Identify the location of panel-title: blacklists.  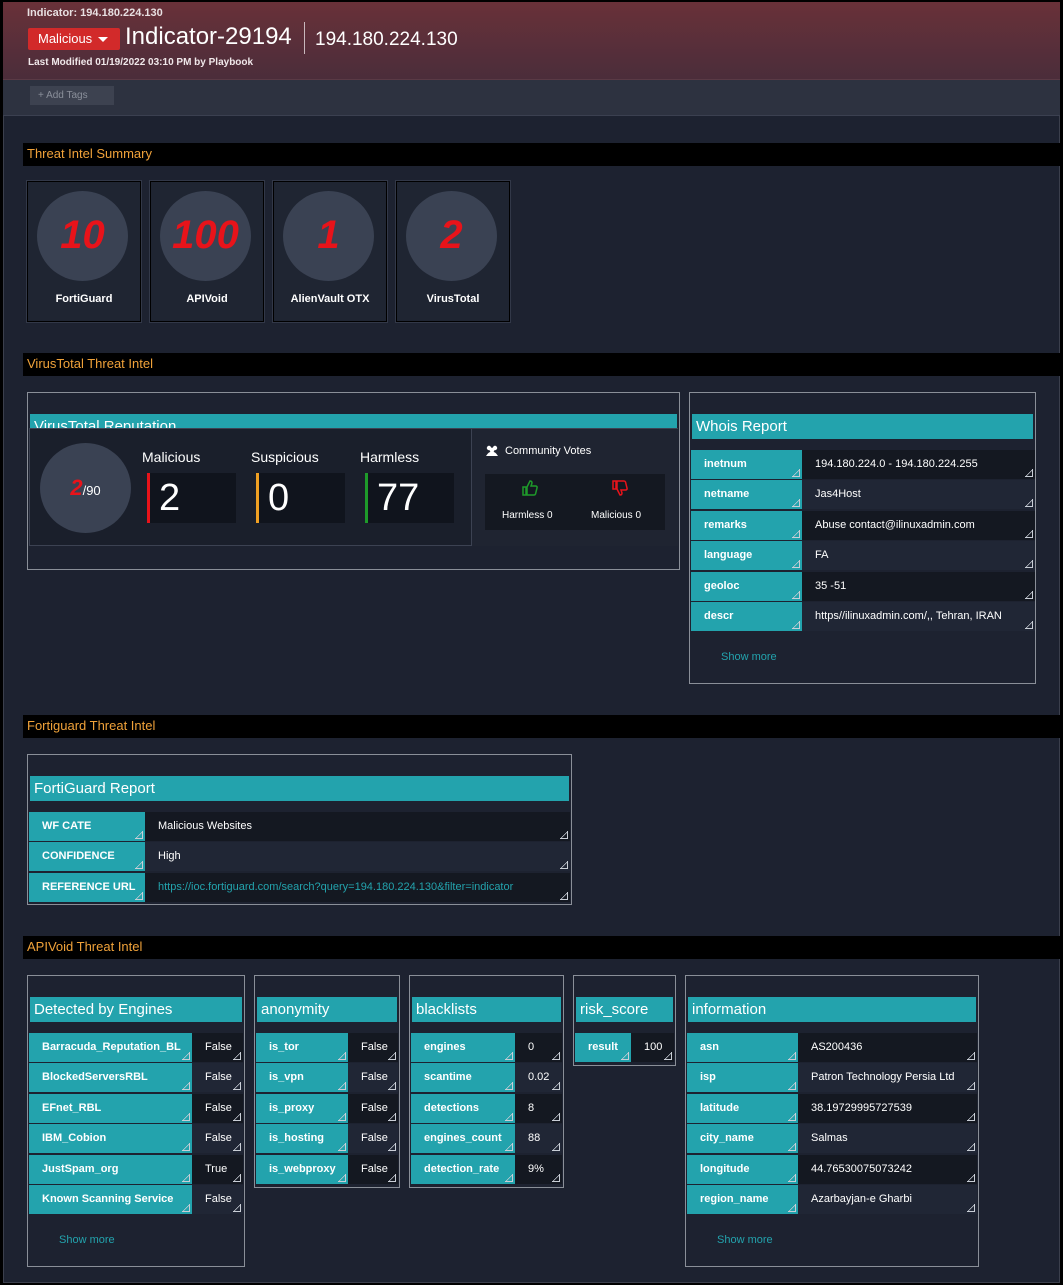
(486, 1009).